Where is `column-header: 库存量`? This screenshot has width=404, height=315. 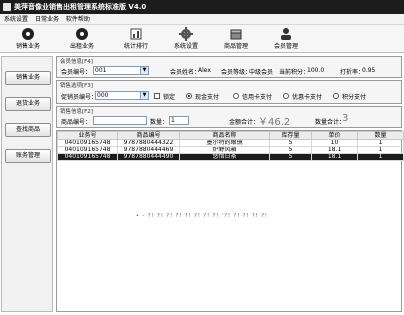
column-header: 库存量 is located at coordinates (290, 135).